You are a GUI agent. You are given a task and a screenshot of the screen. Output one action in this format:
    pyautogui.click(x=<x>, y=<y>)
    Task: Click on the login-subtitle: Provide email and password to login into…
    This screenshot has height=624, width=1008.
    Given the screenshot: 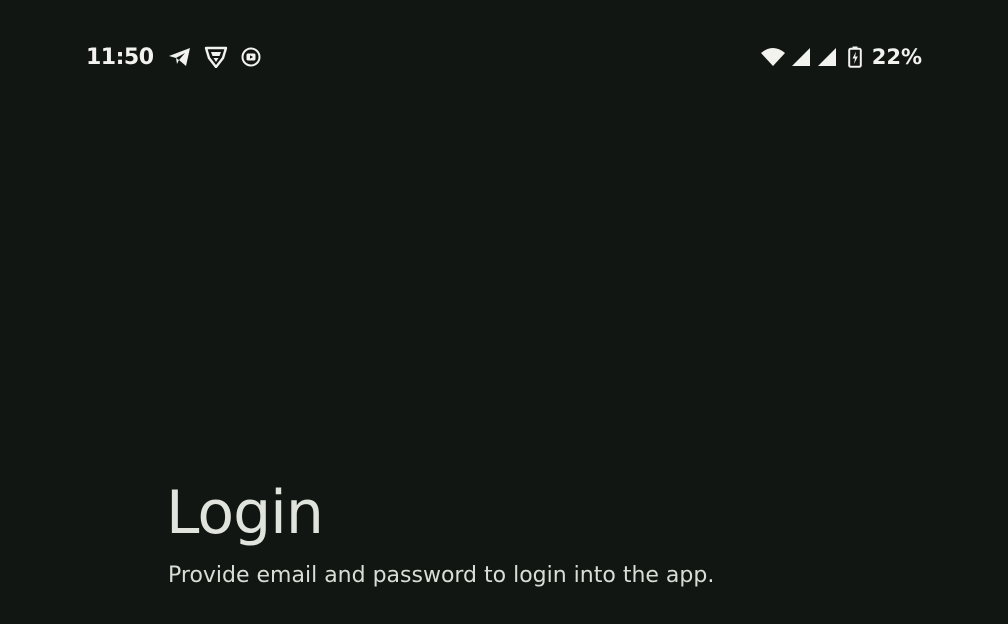 What is the action you would take?
    pyautogui.click(x=441, y=575)
    